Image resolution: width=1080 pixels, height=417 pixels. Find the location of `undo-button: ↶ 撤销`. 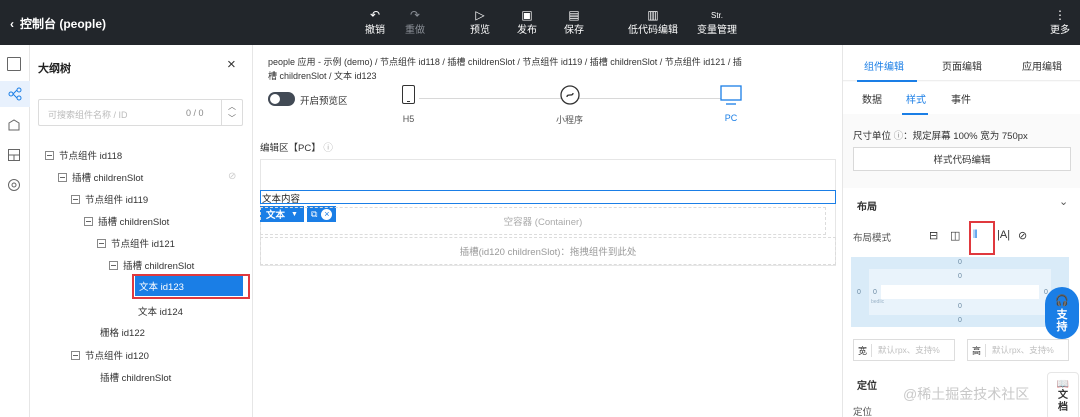

undo-button: ↶ 撤销 is located at coordinates (375, 22).